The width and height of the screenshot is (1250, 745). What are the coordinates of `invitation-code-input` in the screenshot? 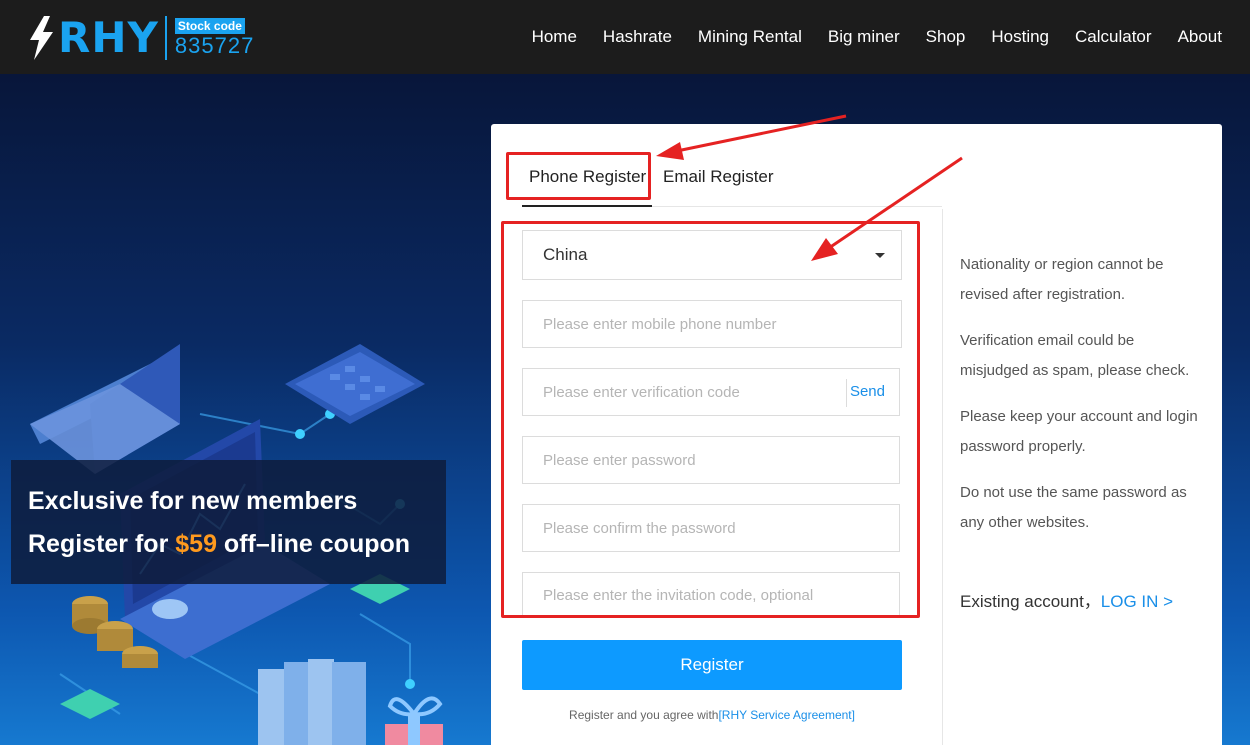 It's located at (711, 595).